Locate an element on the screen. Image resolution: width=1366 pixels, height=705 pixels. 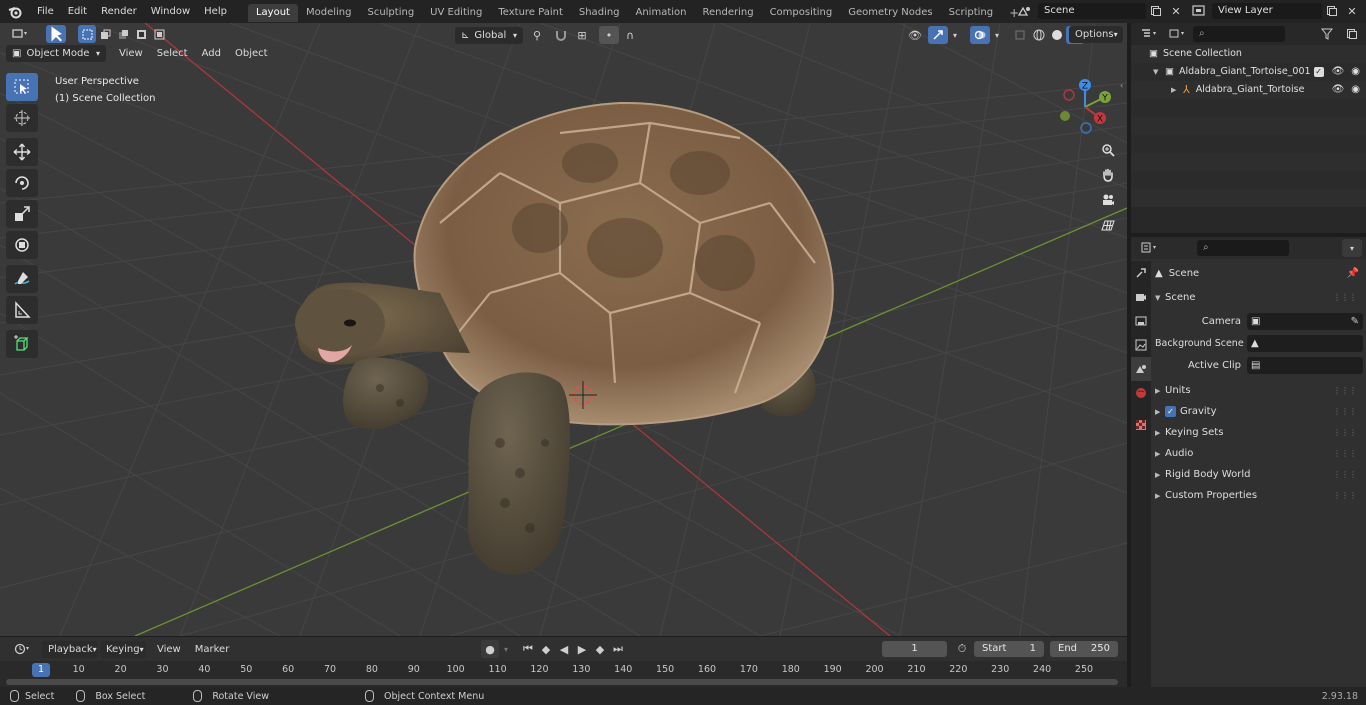
background-scene-field: ▲ is located at coordinates (1305, 343).